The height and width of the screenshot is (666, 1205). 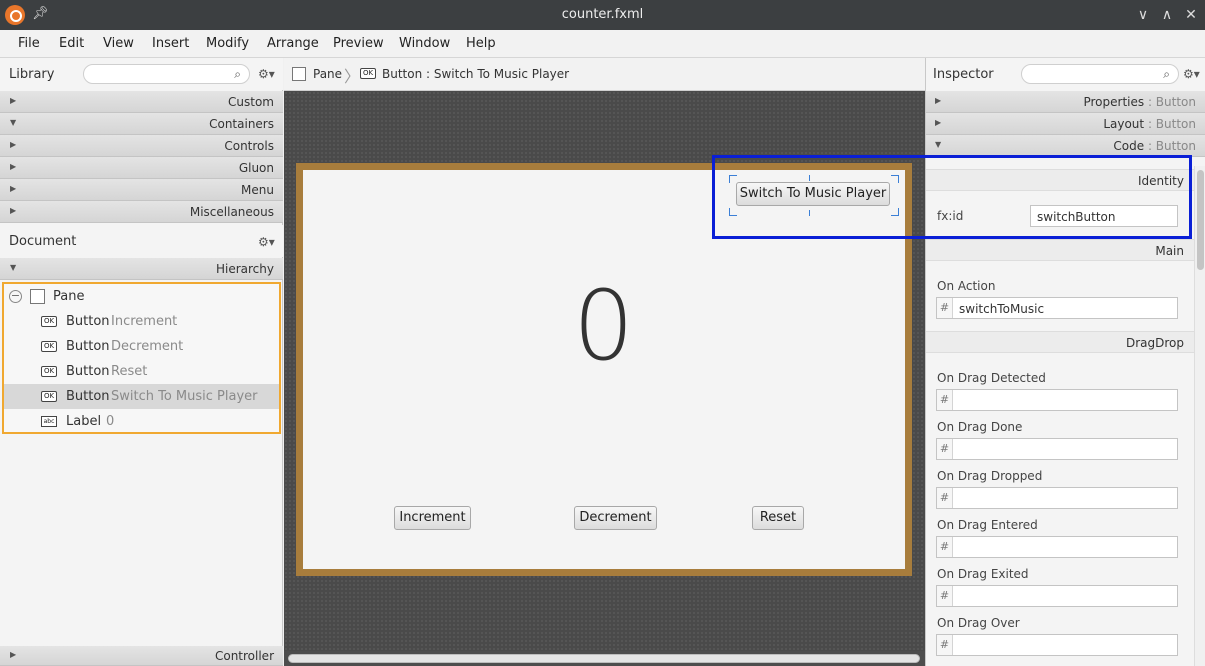 I want to click on close-icon: ✕, so click(x=1191, y=15).